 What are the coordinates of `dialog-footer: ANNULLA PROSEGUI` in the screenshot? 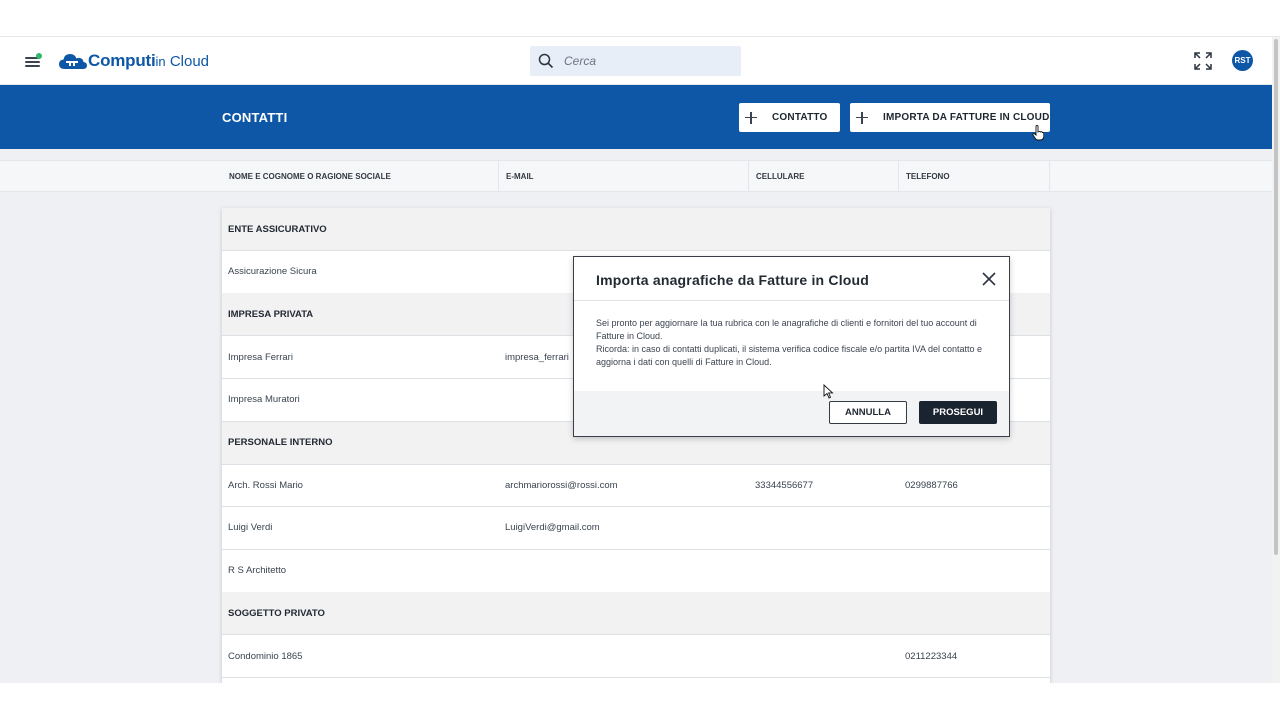 It's located at (791, 413).